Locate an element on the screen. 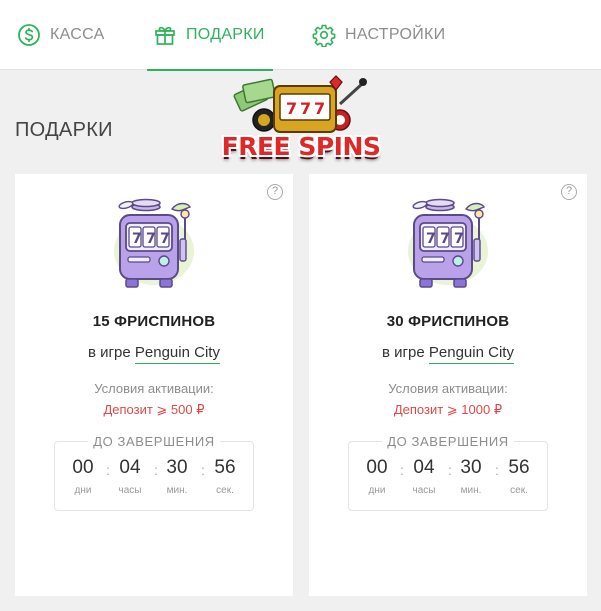 Image resolution: width=601 pixels, height=611 pixels. dollar-icon is located at coordinates (29, 35).